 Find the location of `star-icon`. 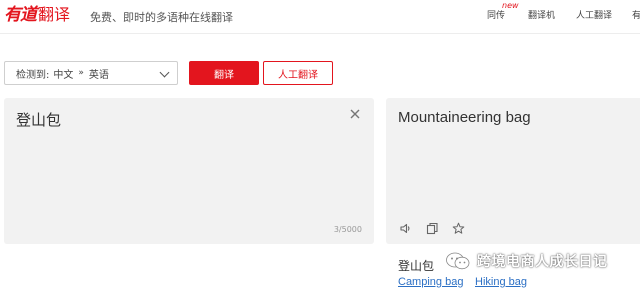

star-icon is located at coordinates (458, 228).